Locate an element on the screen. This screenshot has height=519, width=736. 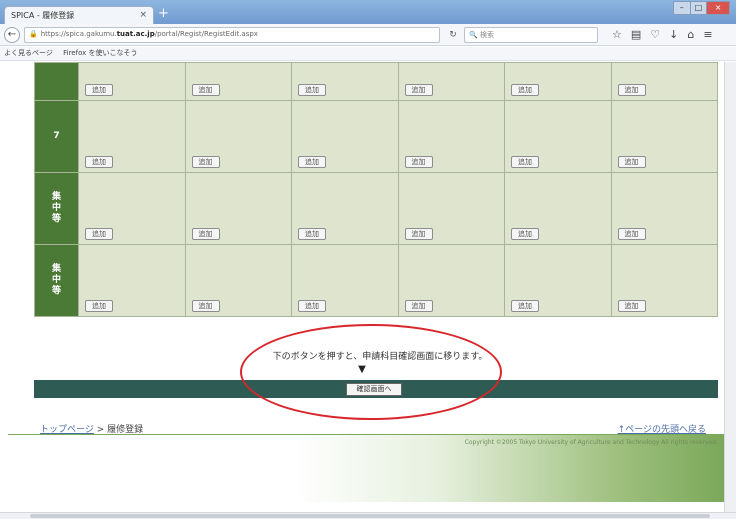
tab-close-icon: × is located at coordinates (143, 15).